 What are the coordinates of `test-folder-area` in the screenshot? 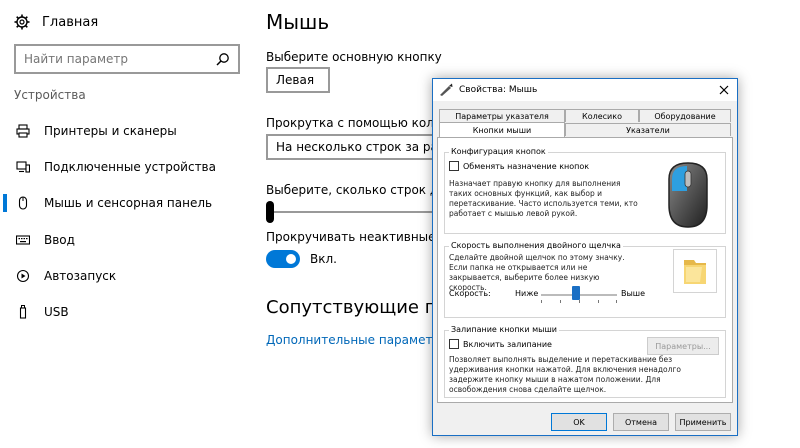 It's located at (695, 271).